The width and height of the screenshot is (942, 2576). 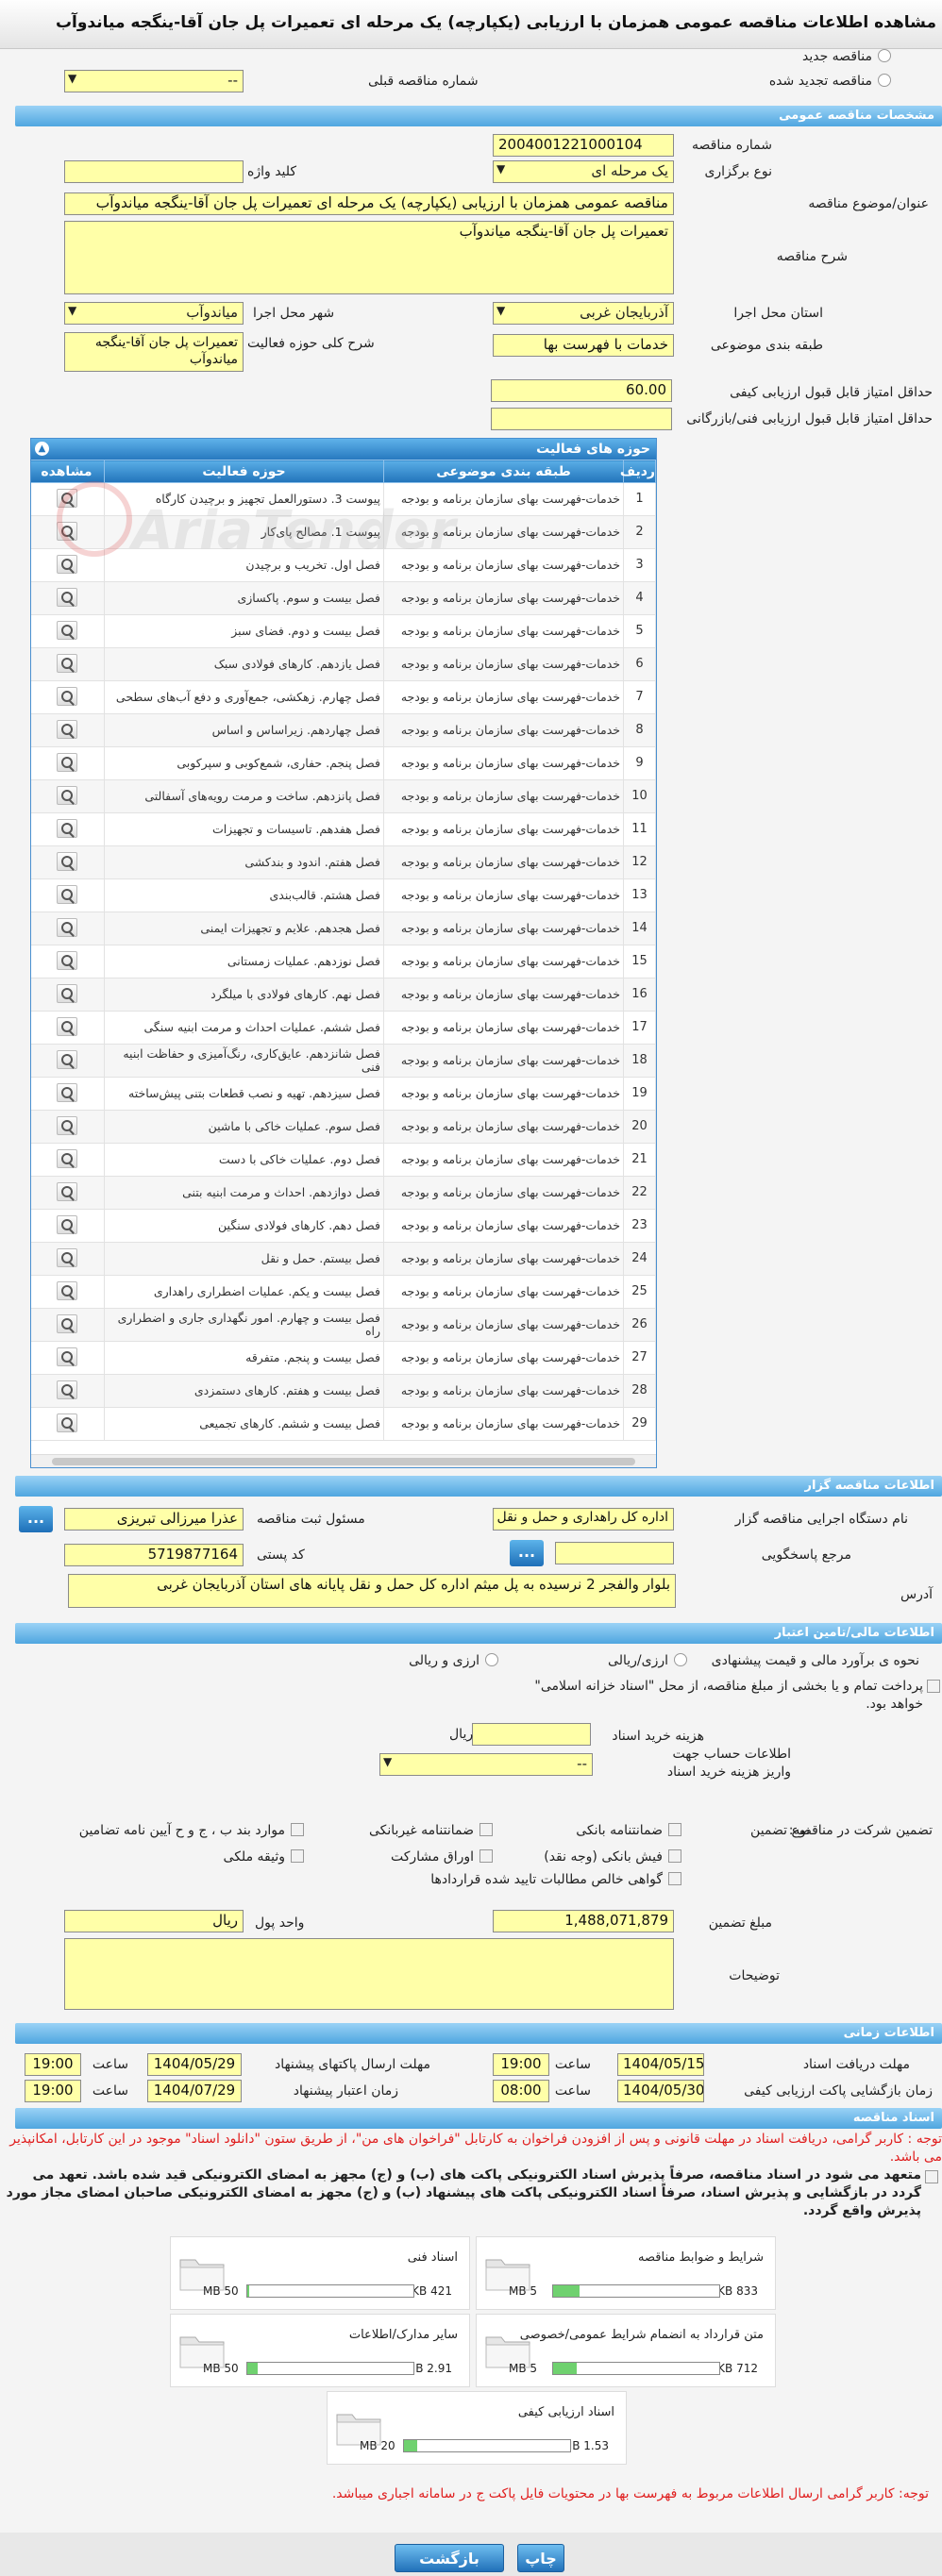 I want to click on hold-type-select: یک مرحله ای ▼, so click(x=583, y=171).